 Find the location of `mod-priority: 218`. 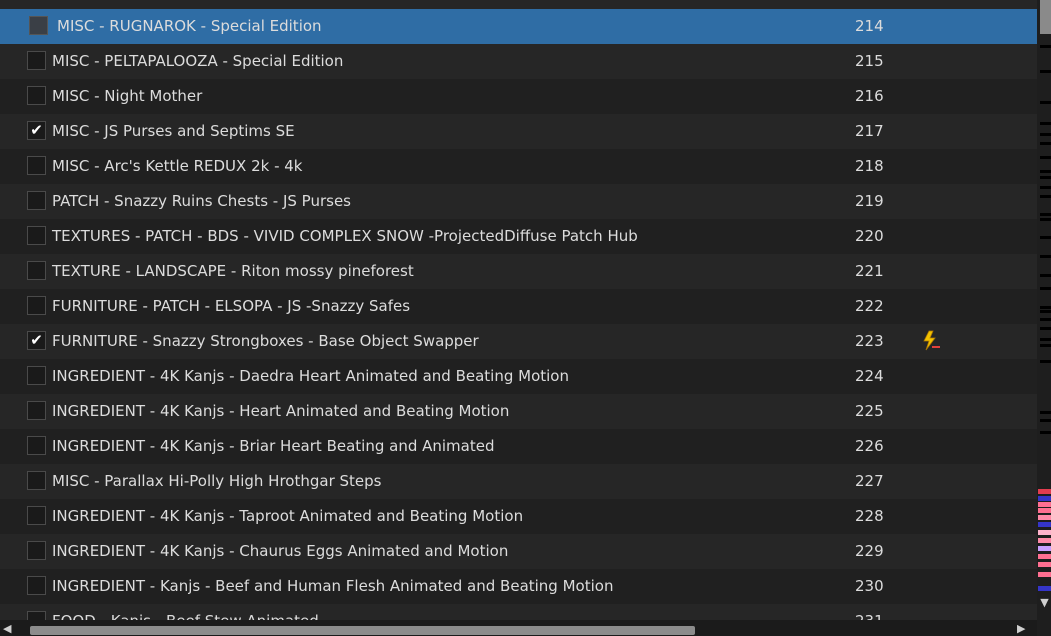

mod-priority: 218 is located at coordinates (869, 166).